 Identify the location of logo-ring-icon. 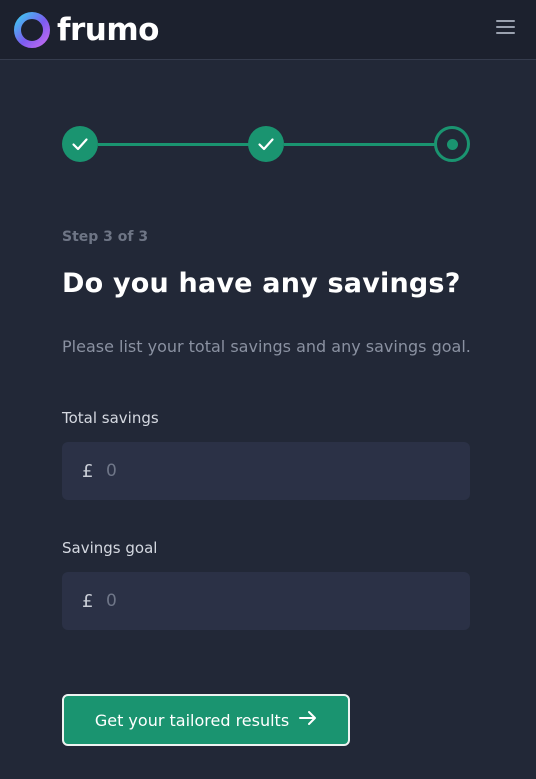
(32, 30).